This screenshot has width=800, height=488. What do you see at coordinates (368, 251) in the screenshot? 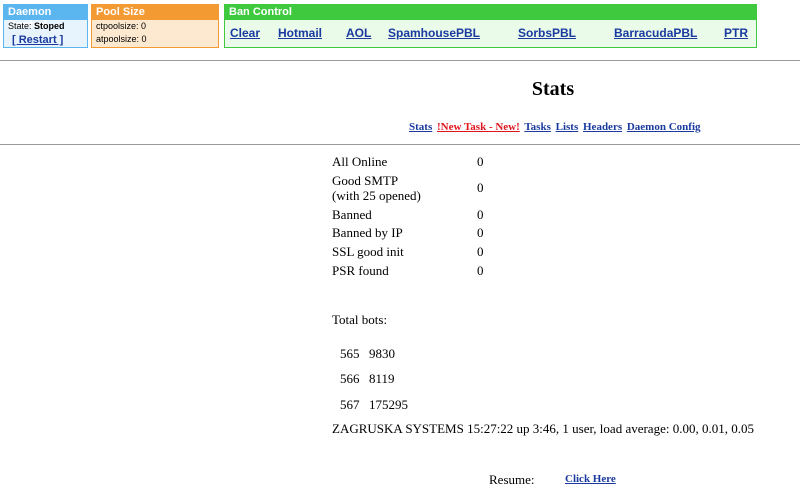
I see `stat-label-ssl-good-init: SSL good init` at bounding box center [368, 251].